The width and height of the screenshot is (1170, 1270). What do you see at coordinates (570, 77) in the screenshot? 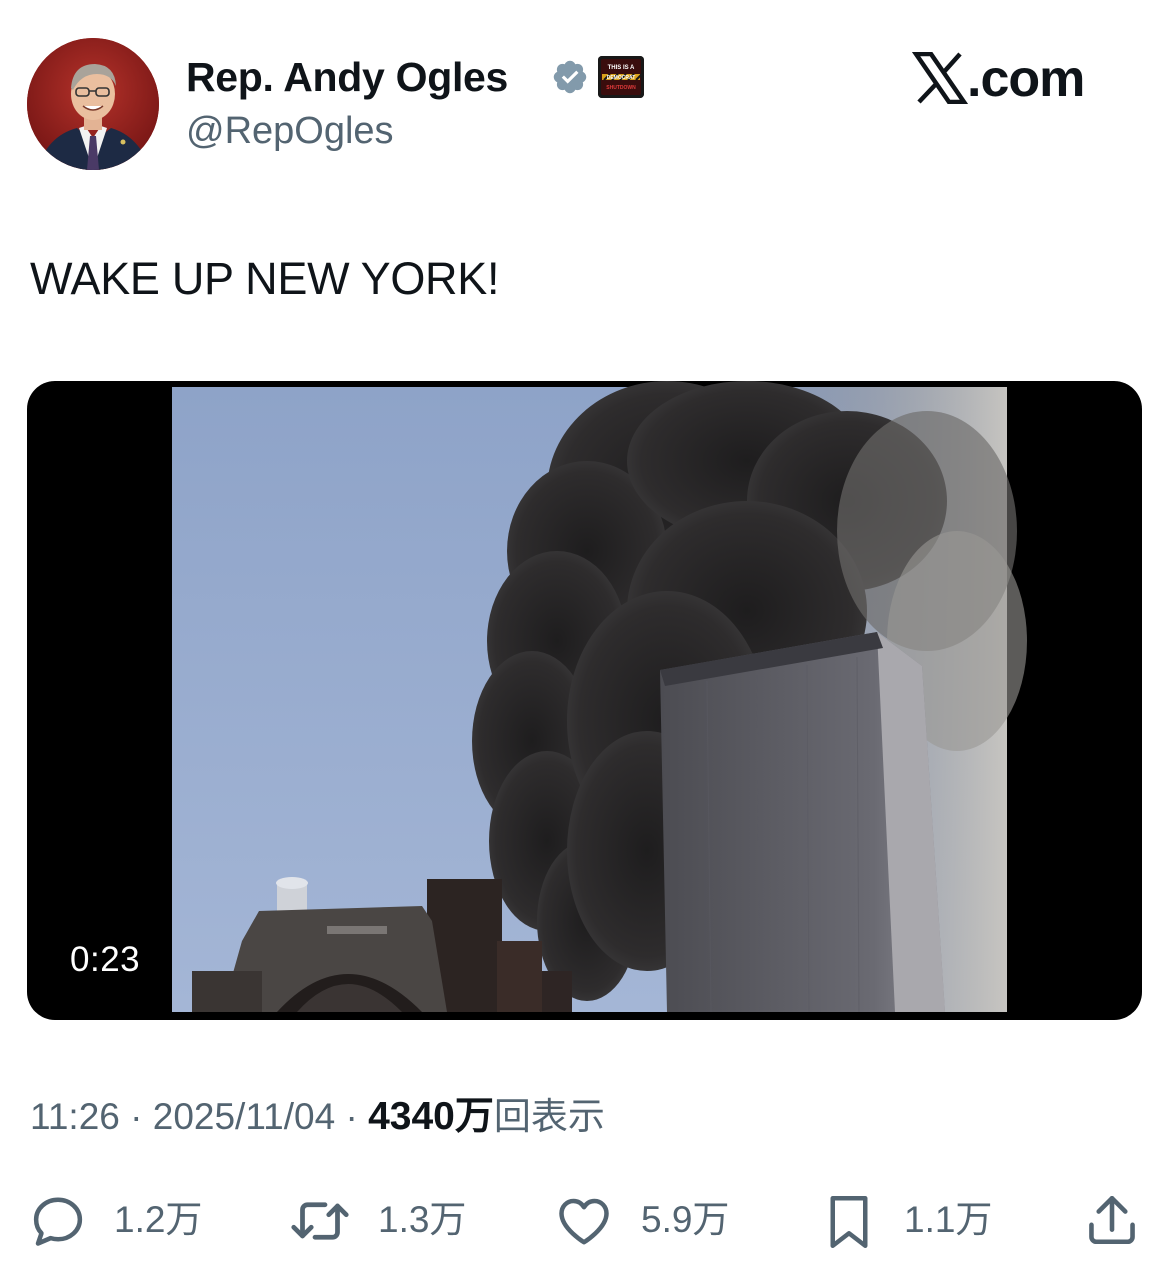
I see `verified-badge-icon` at bounding box center [570, 77].